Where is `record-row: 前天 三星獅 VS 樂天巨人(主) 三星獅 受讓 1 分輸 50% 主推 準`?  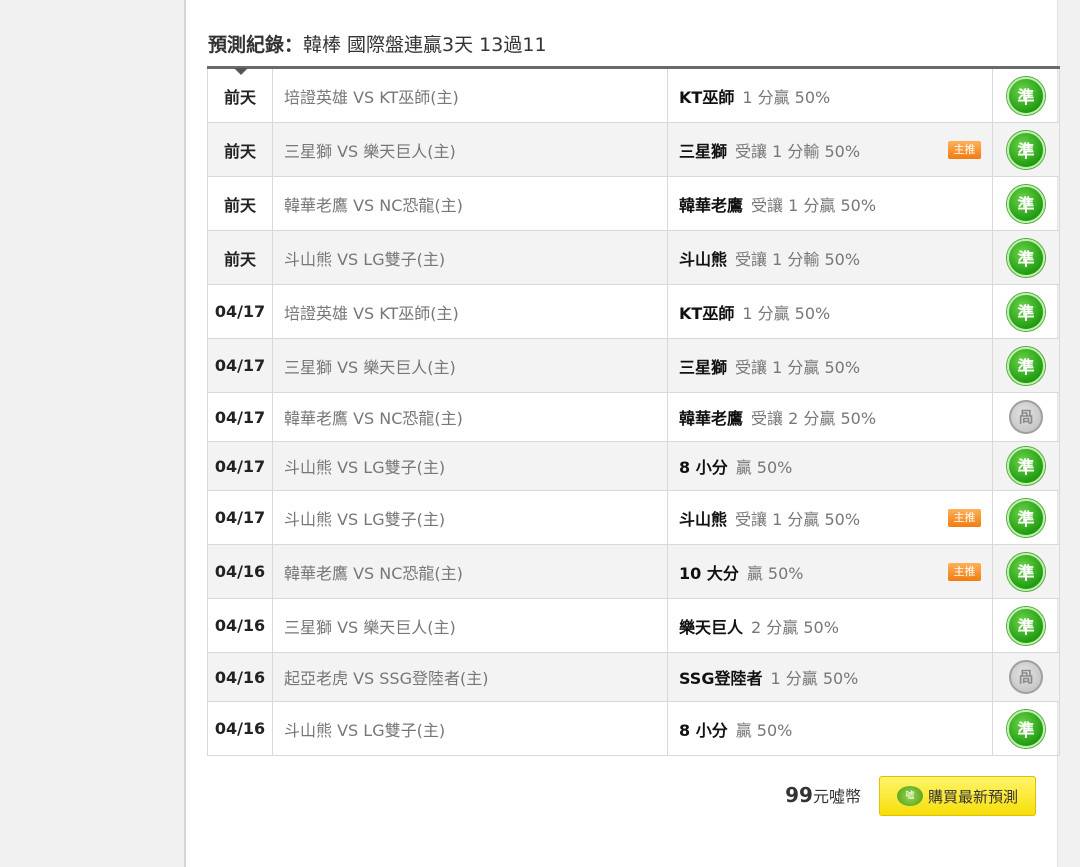 record-row: 前天 三星獅 VS 樂天巨人(主) 三星獅 受讓 1 分輸 50% 主推 準 is located at coordinates (633, 149).